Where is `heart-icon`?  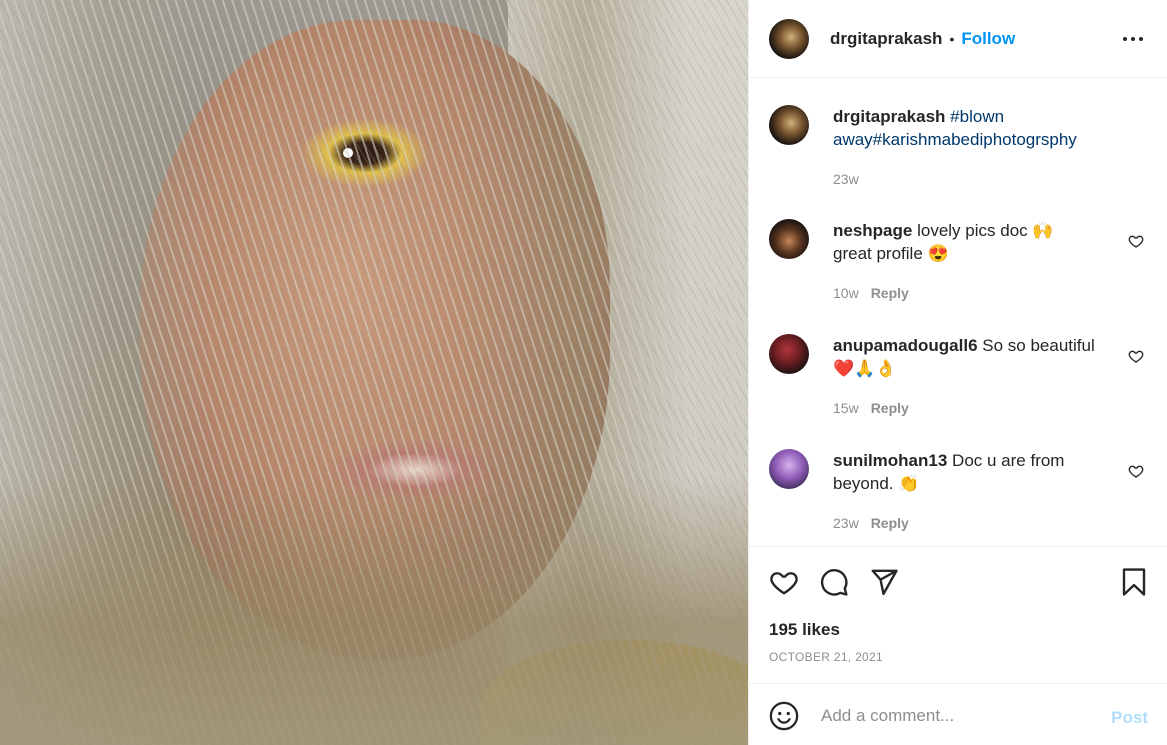
heart-icon is located at coordinates (784, 582).